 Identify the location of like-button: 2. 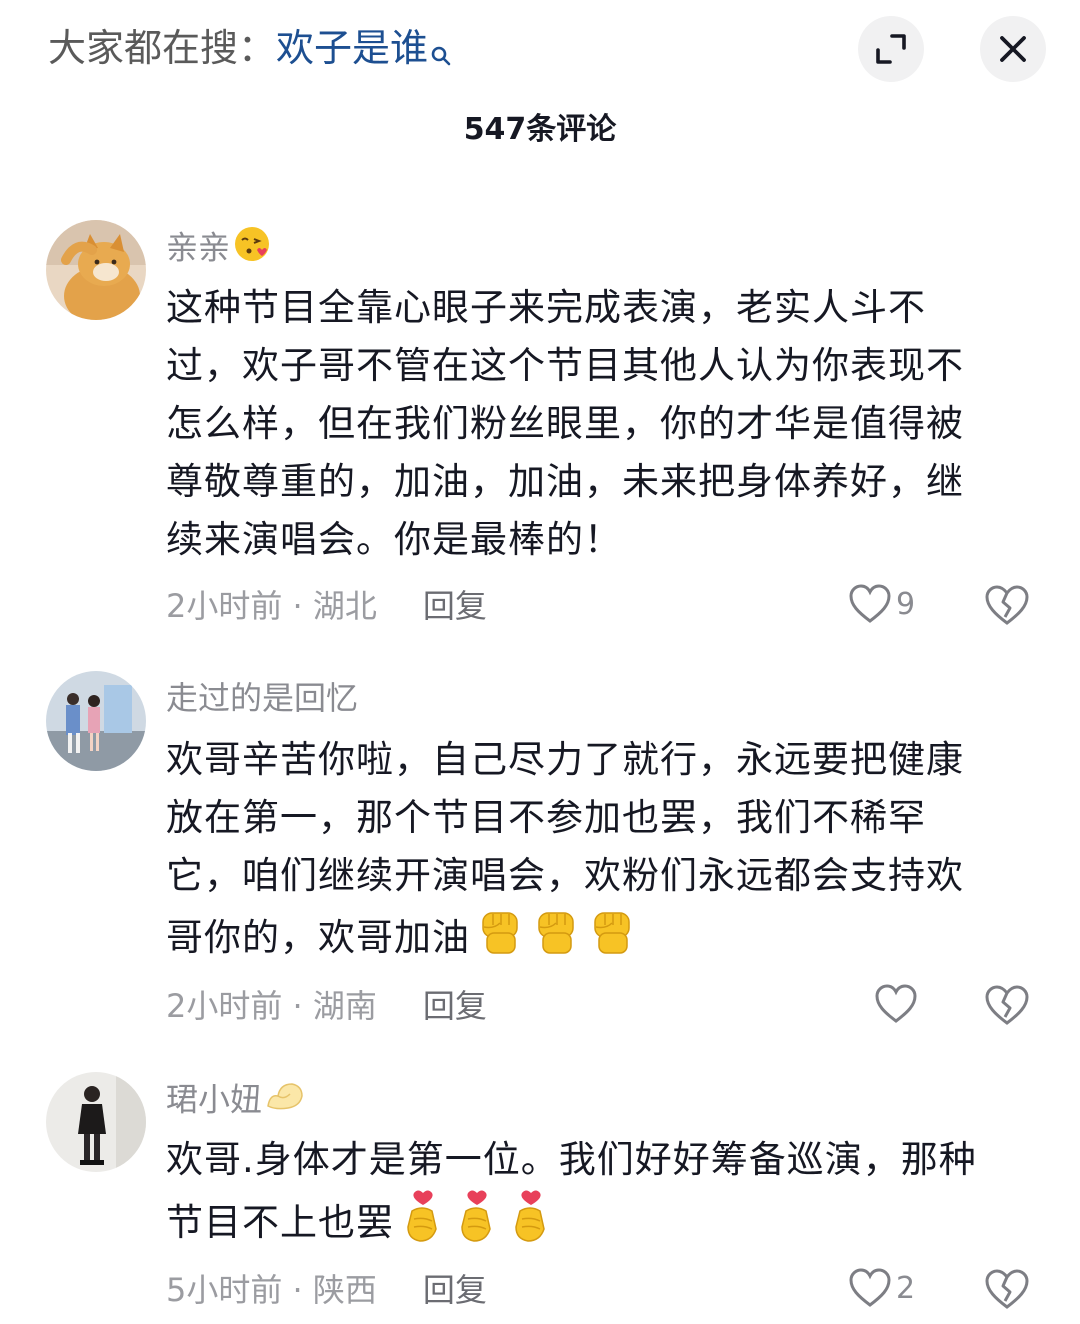
(881, 1288).